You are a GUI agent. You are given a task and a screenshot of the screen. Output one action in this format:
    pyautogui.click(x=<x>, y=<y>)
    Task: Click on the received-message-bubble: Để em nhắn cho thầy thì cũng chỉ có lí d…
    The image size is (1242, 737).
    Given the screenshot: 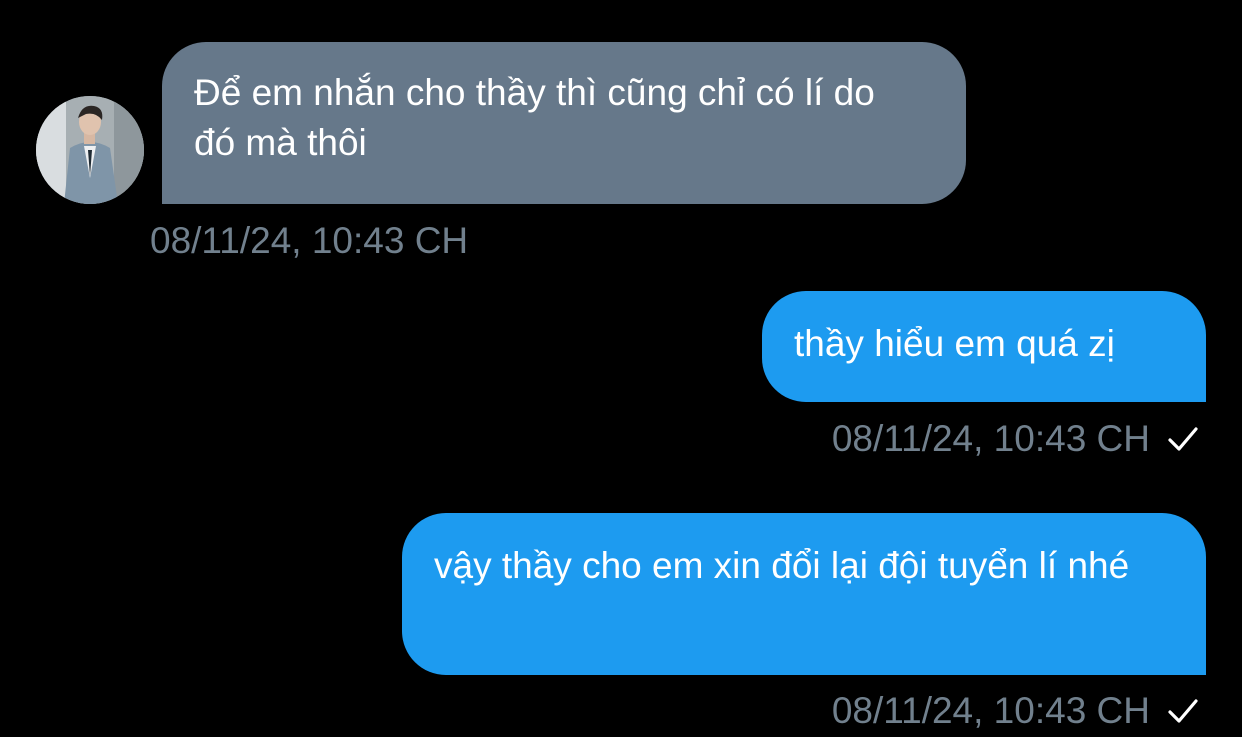 What is the action you would take?
    pyautogui.click(x=564, y=123)
    